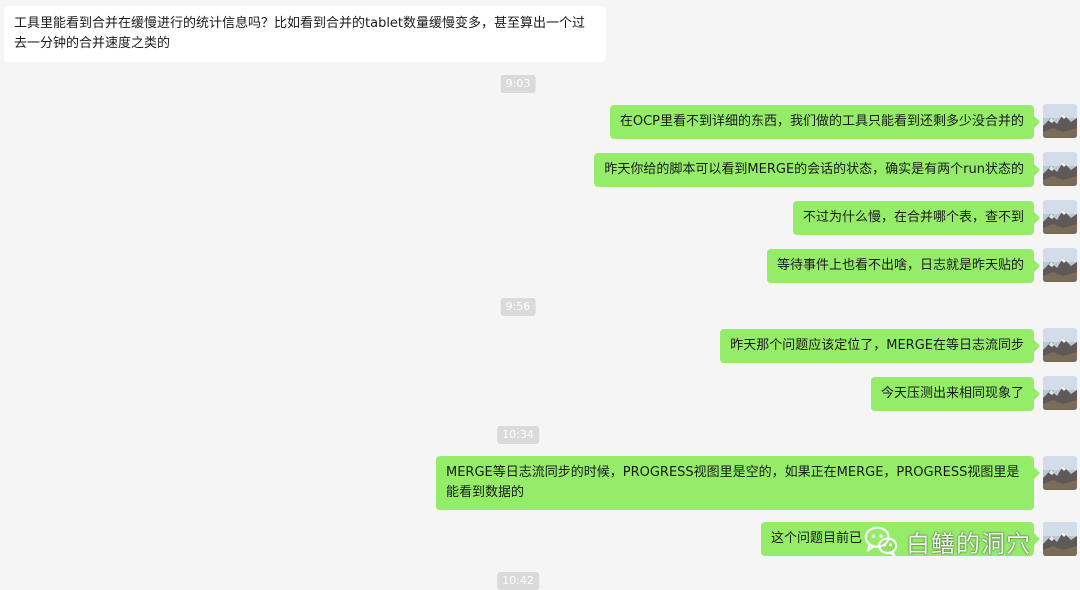  What do you see at coordinates (877, 345) in the screenshot?
I see `outgoing-message-text: 昨天那个问题应该定位了，MERGE在等日志流同步` at bounding box center [877, 345].